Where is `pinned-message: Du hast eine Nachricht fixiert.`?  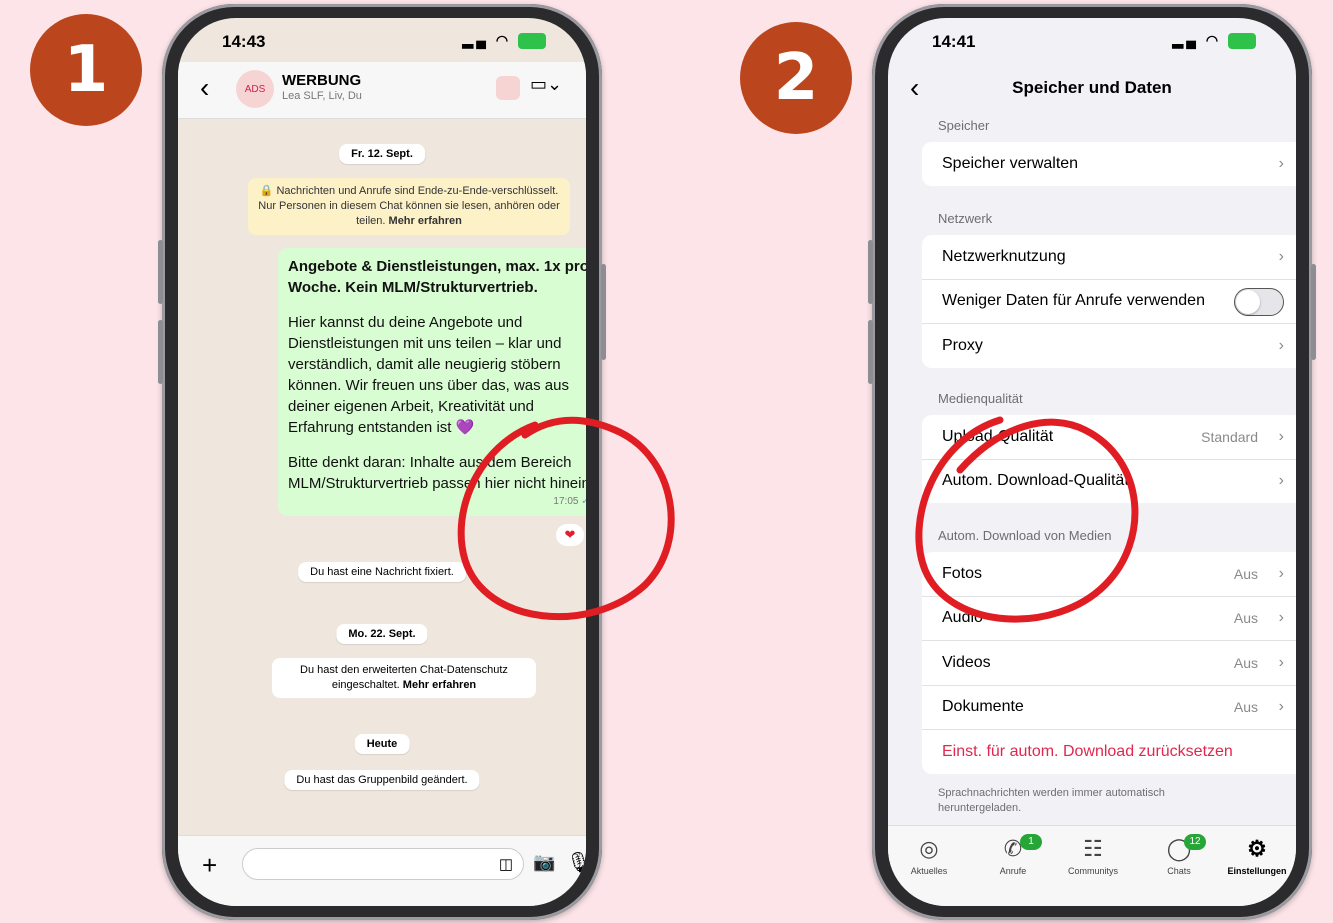 pinned-message: Du hast eine Nachricht fixiert. is located at coordinates (382, 572).